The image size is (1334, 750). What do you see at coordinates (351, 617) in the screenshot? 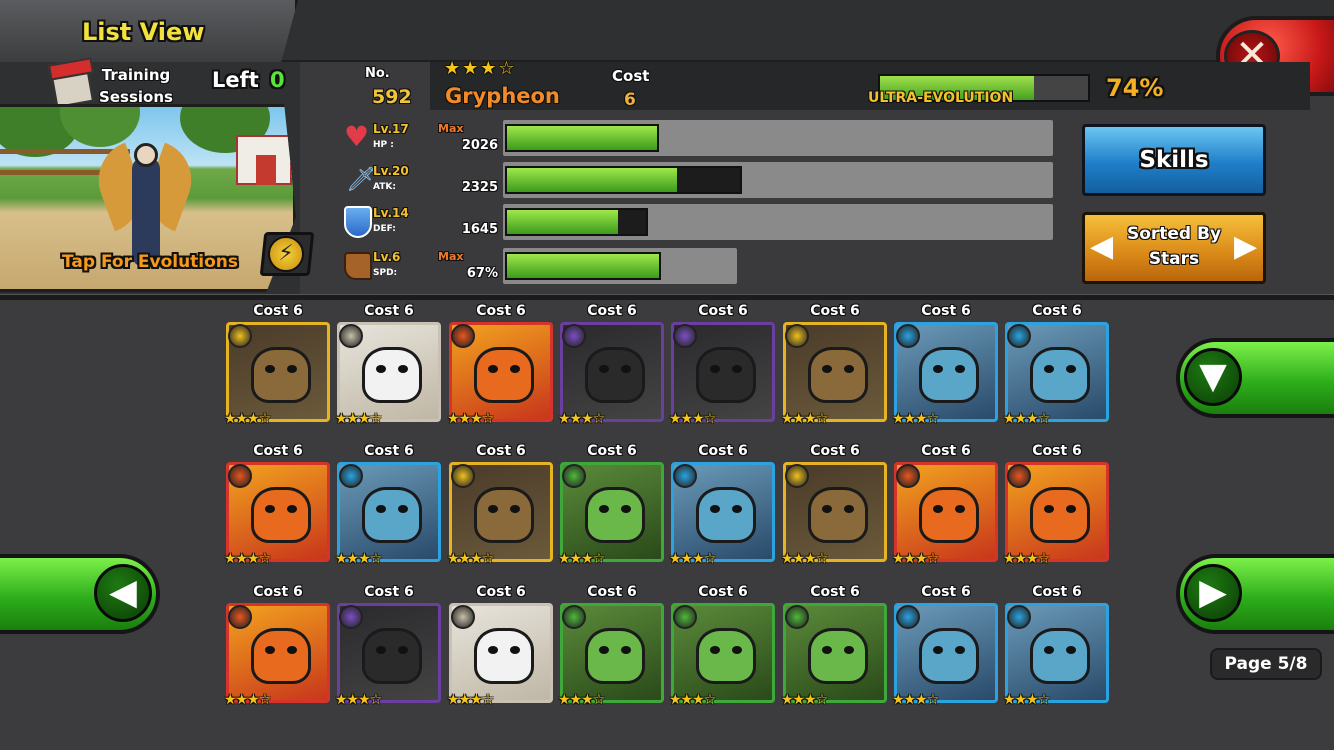
I see `dark-element-icon` at bounding box center [351, 617].